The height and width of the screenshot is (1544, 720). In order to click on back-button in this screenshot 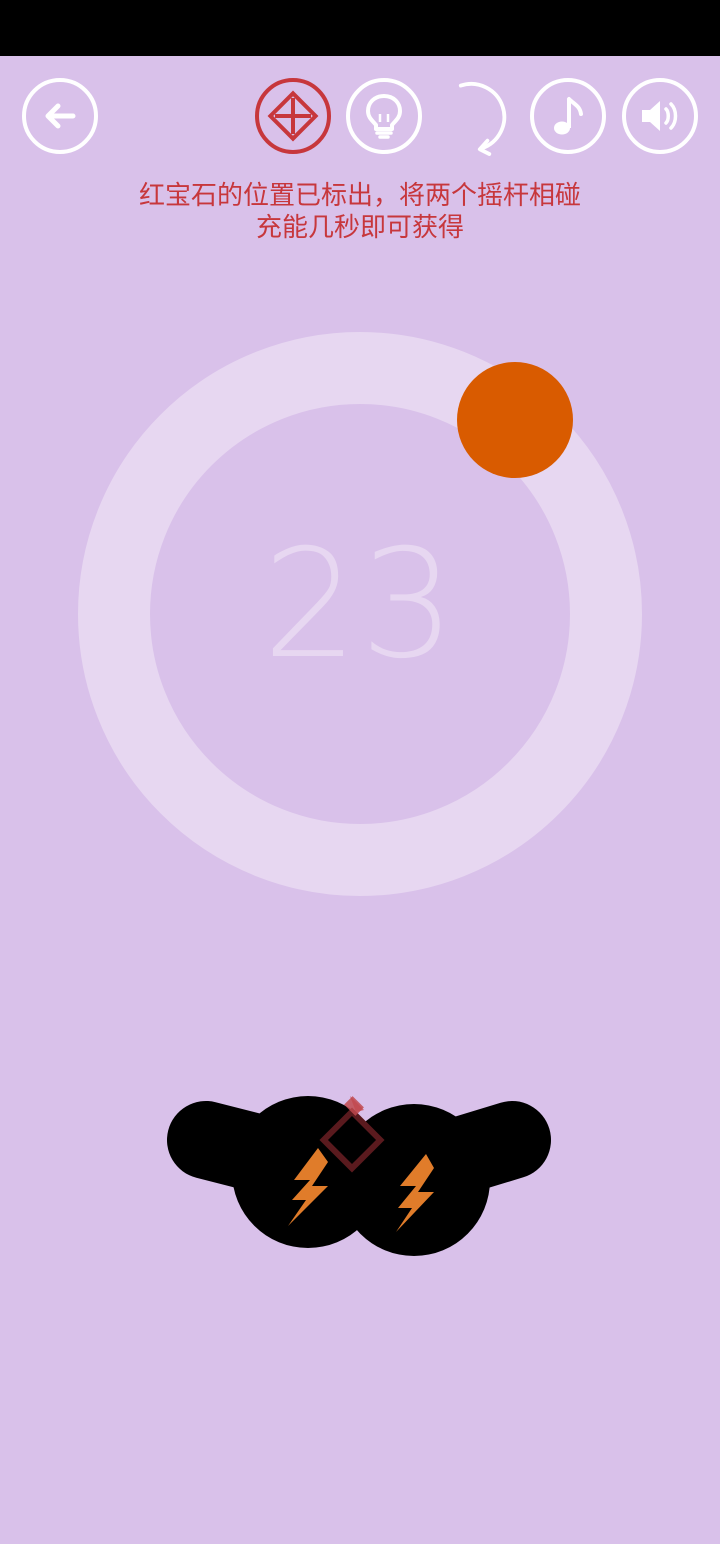, I will do `click(60, 116)`.